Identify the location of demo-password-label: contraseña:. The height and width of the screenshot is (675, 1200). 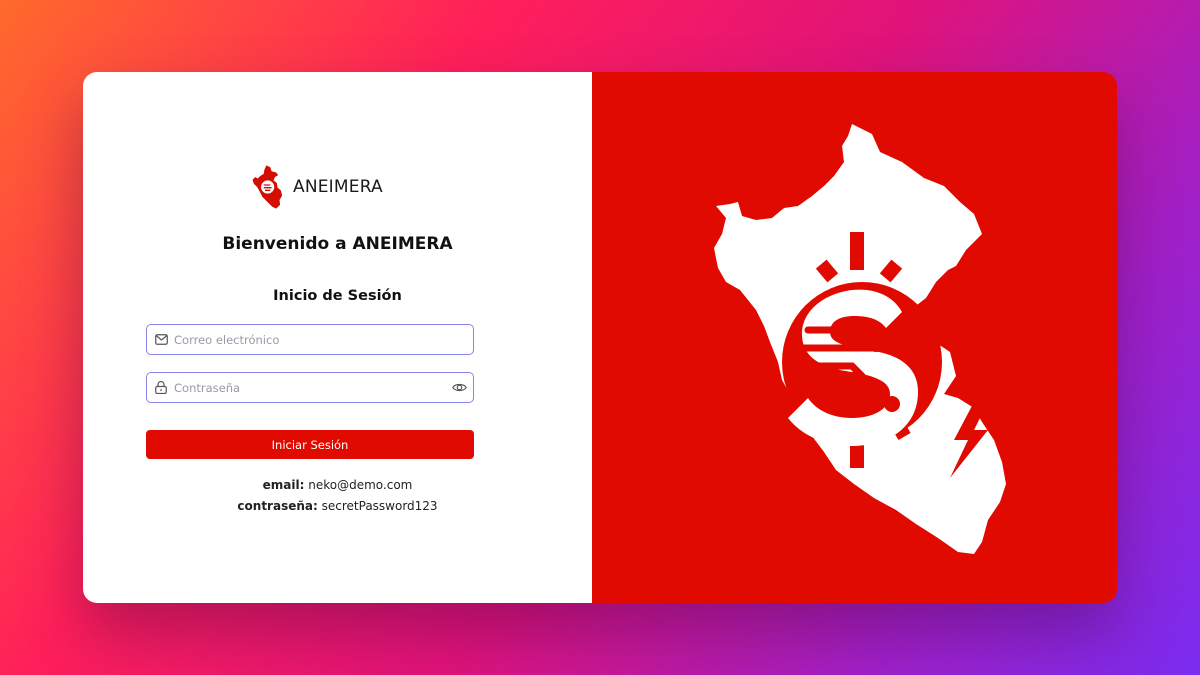
(277, 506).